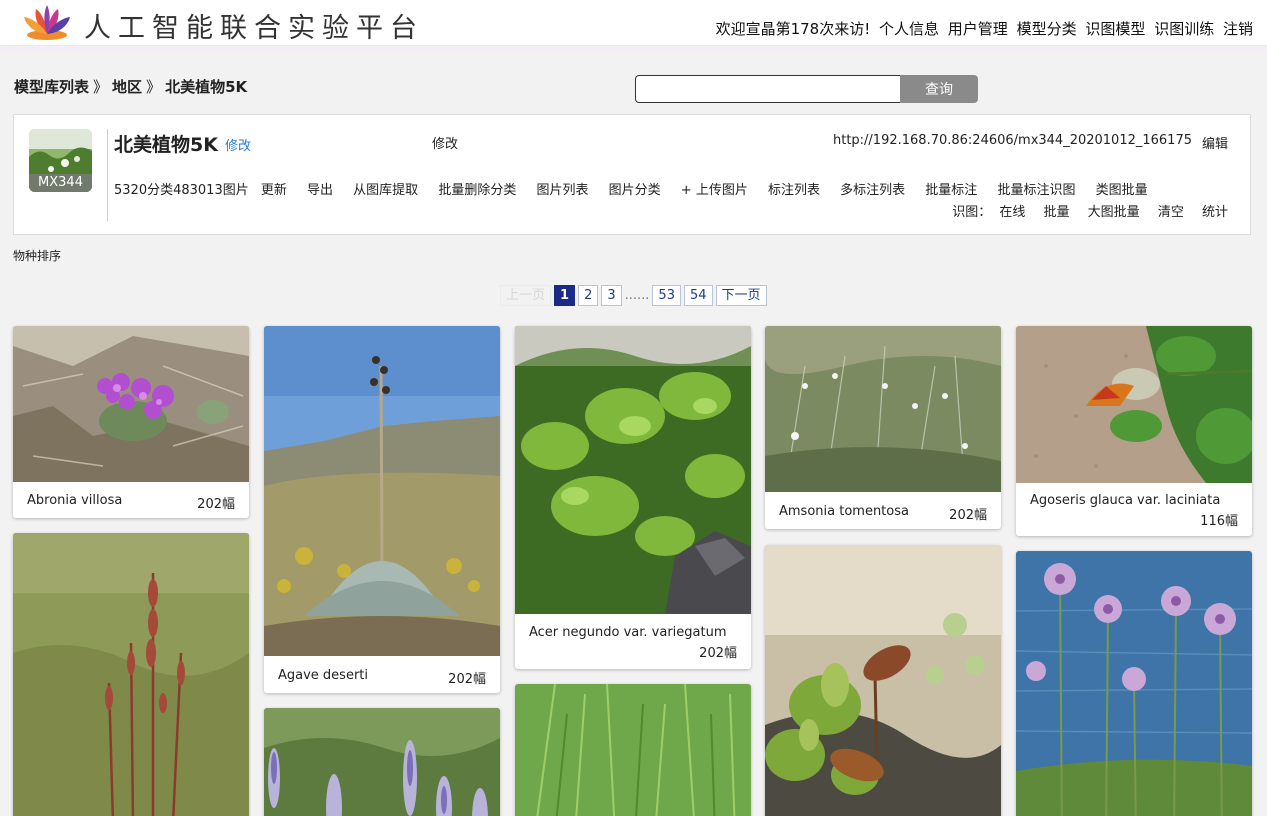 Image resolution: width=1267 pixels, height=816 pixels. I want to click on species-card-grass, so click(633, 750).